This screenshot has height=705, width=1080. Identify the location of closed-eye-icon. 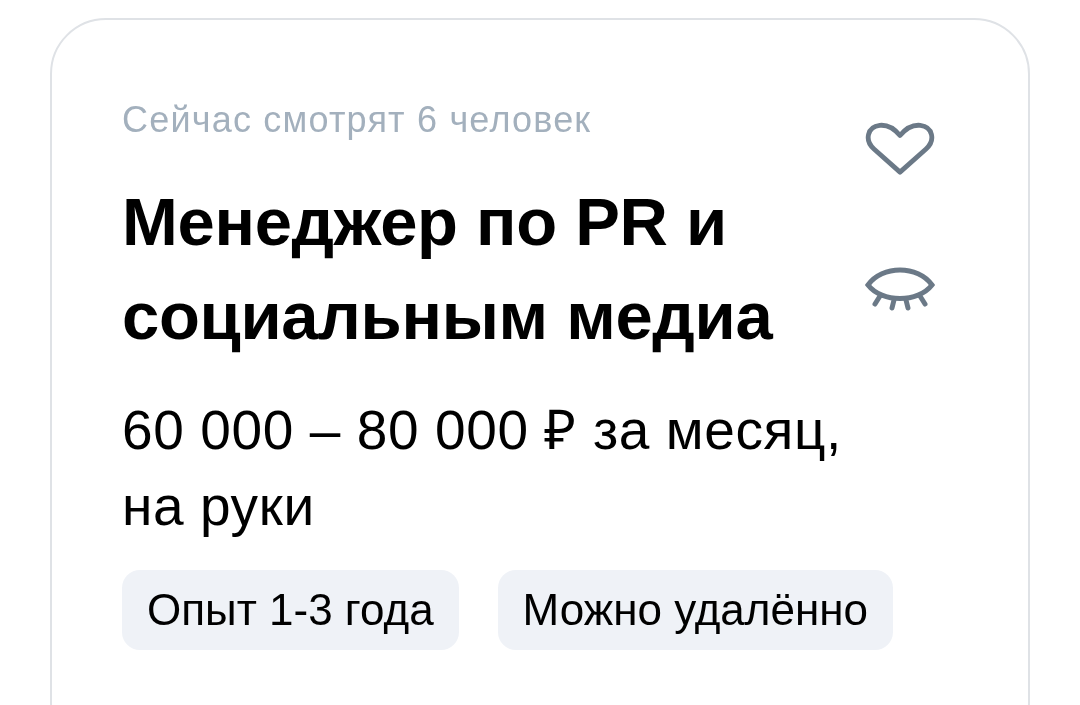
(900, 288).